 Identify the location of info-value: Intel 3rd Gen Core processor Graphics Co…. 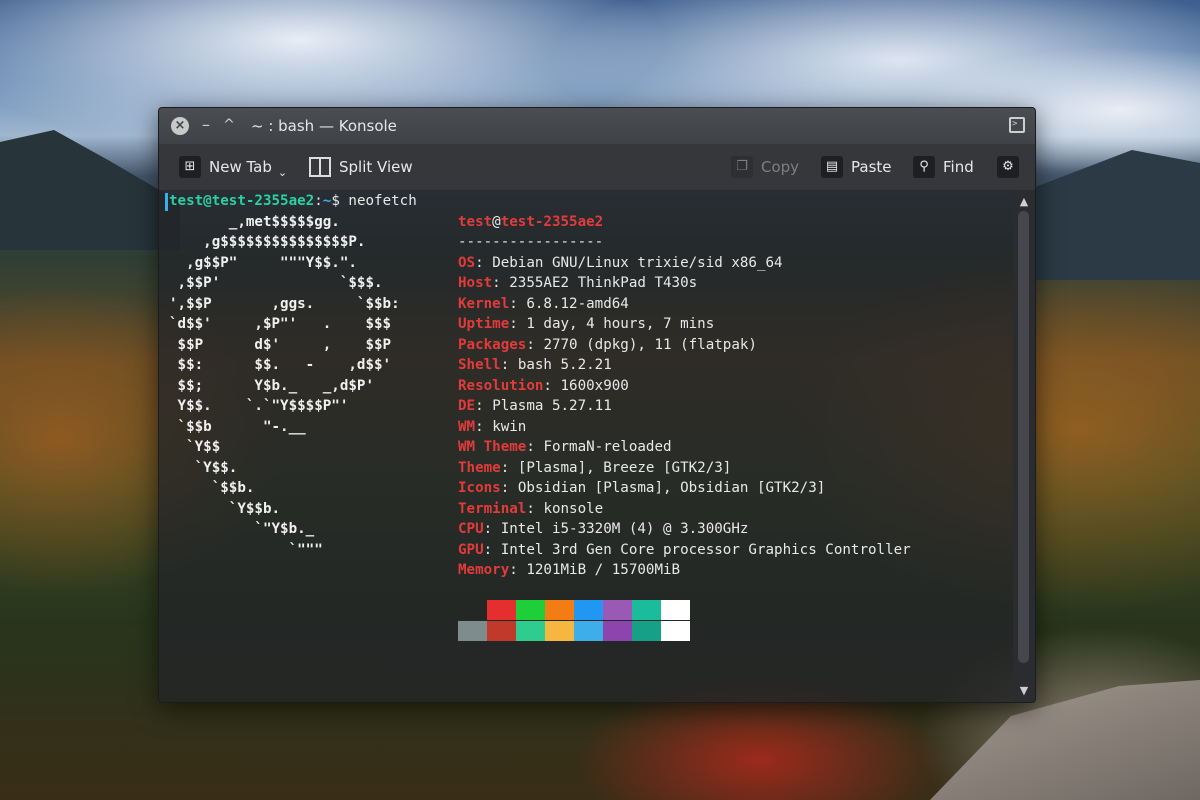
(705, 549).